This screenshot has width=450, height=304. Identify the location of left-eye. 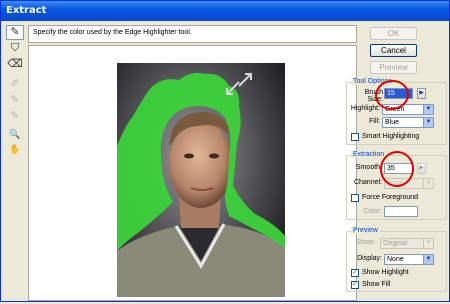
(189, 156).